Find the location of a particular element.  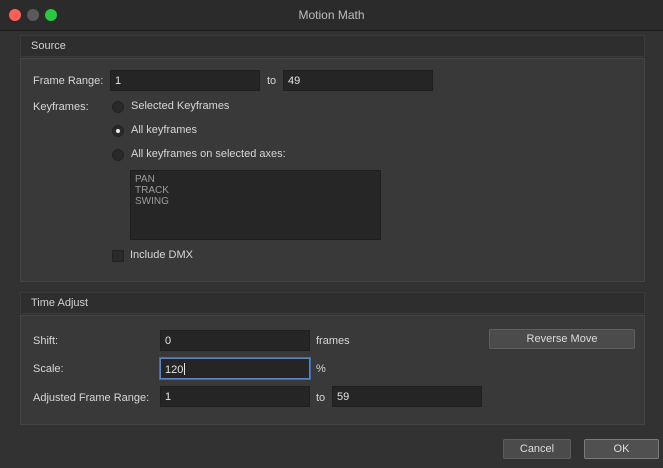

window-title: Motion Math is located at coordinates (331, 15).